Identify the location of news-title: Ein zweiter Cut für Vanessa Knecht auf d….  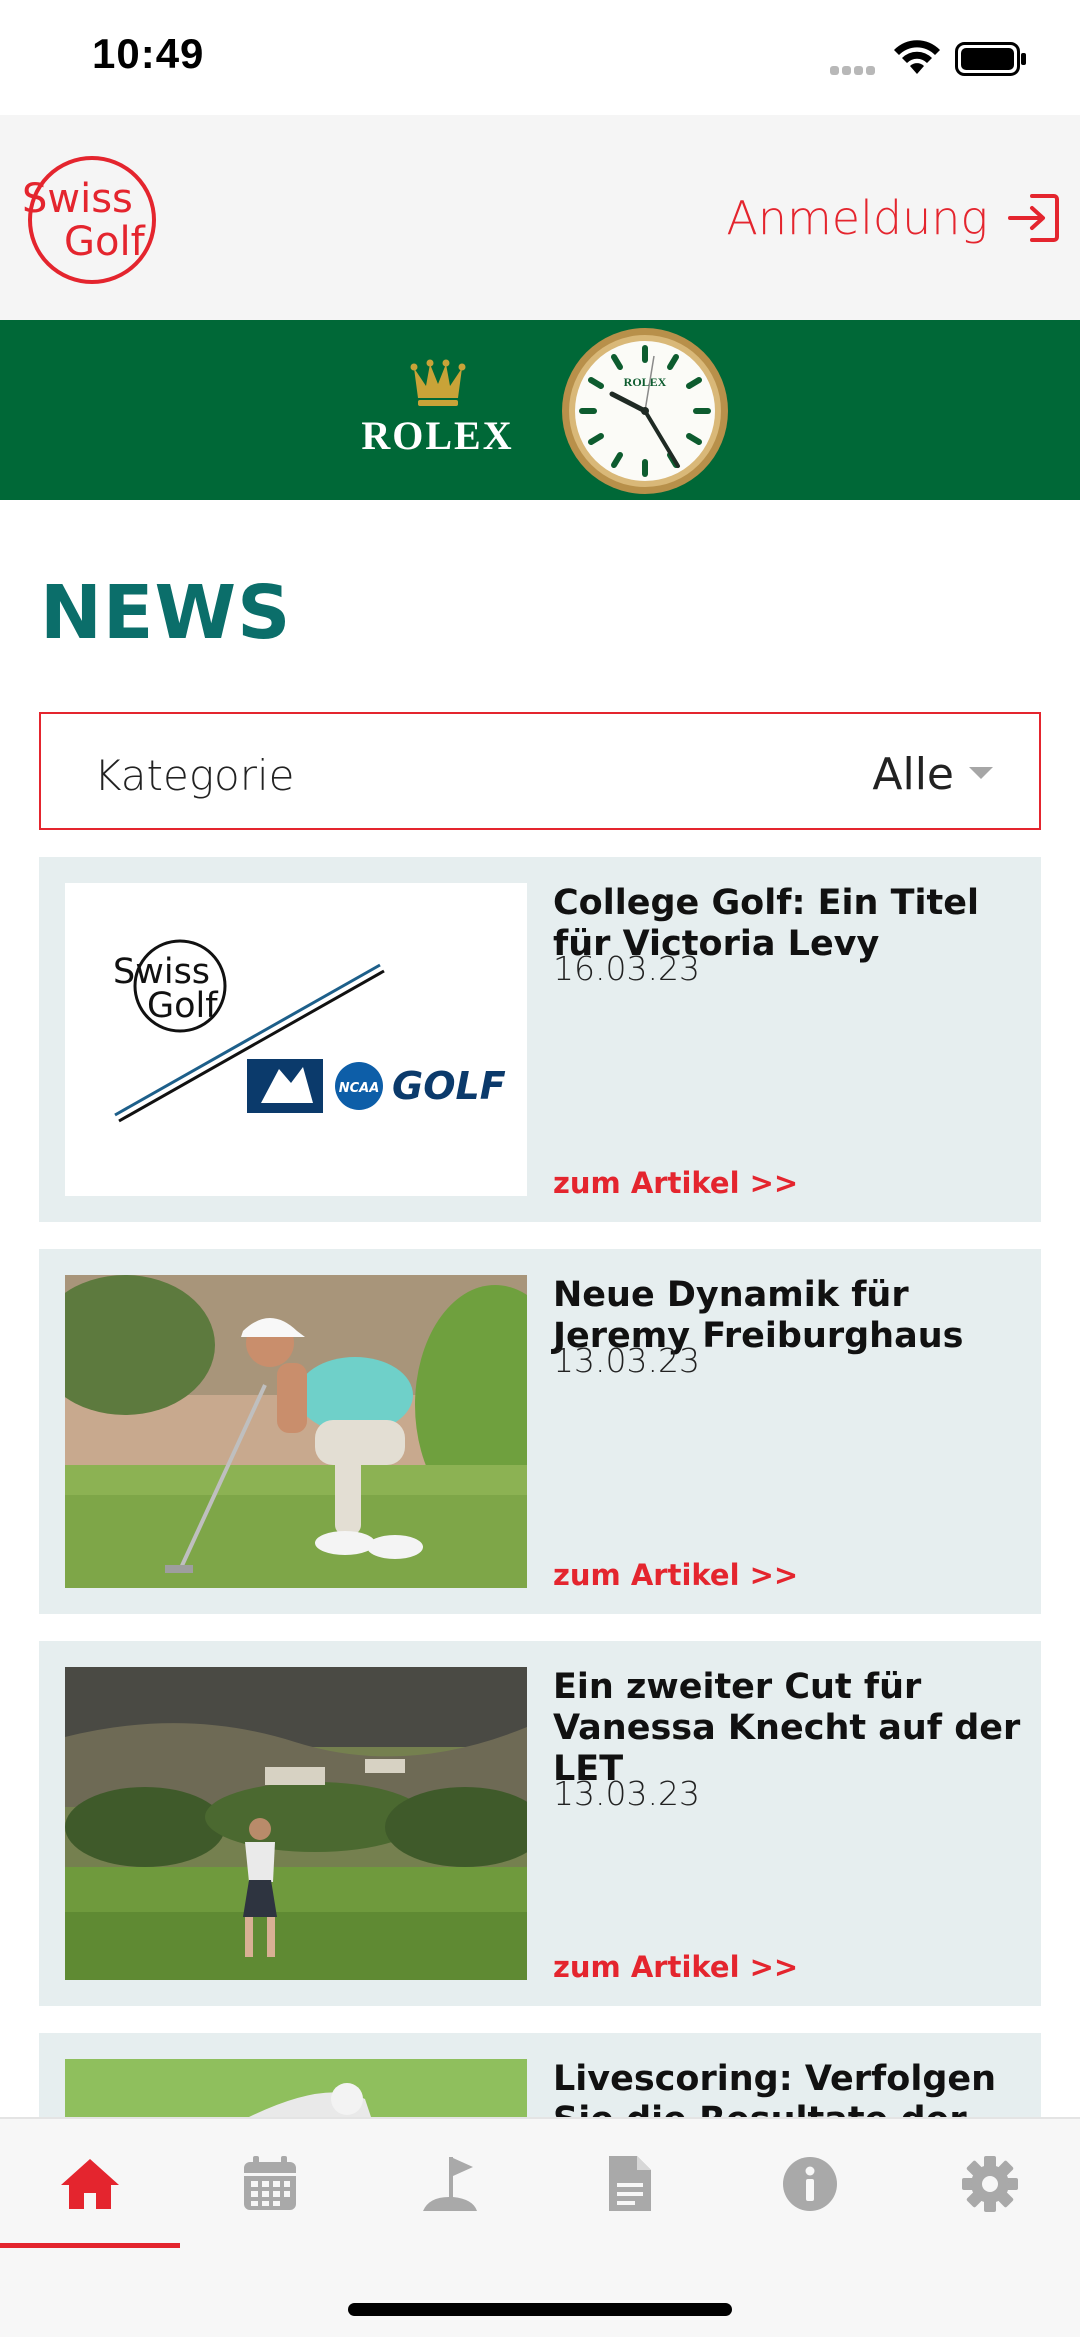
(787, 1728).